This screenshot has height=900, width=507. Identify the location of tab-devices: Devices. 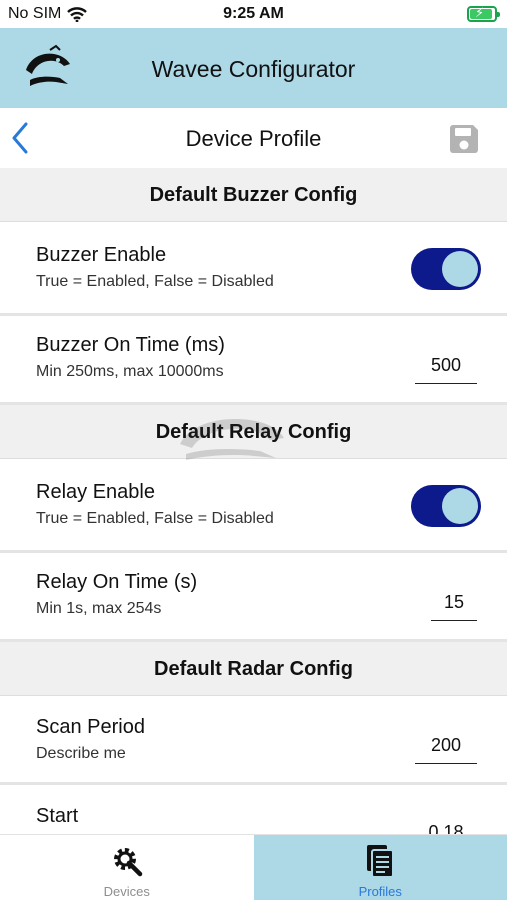
(127, 867).